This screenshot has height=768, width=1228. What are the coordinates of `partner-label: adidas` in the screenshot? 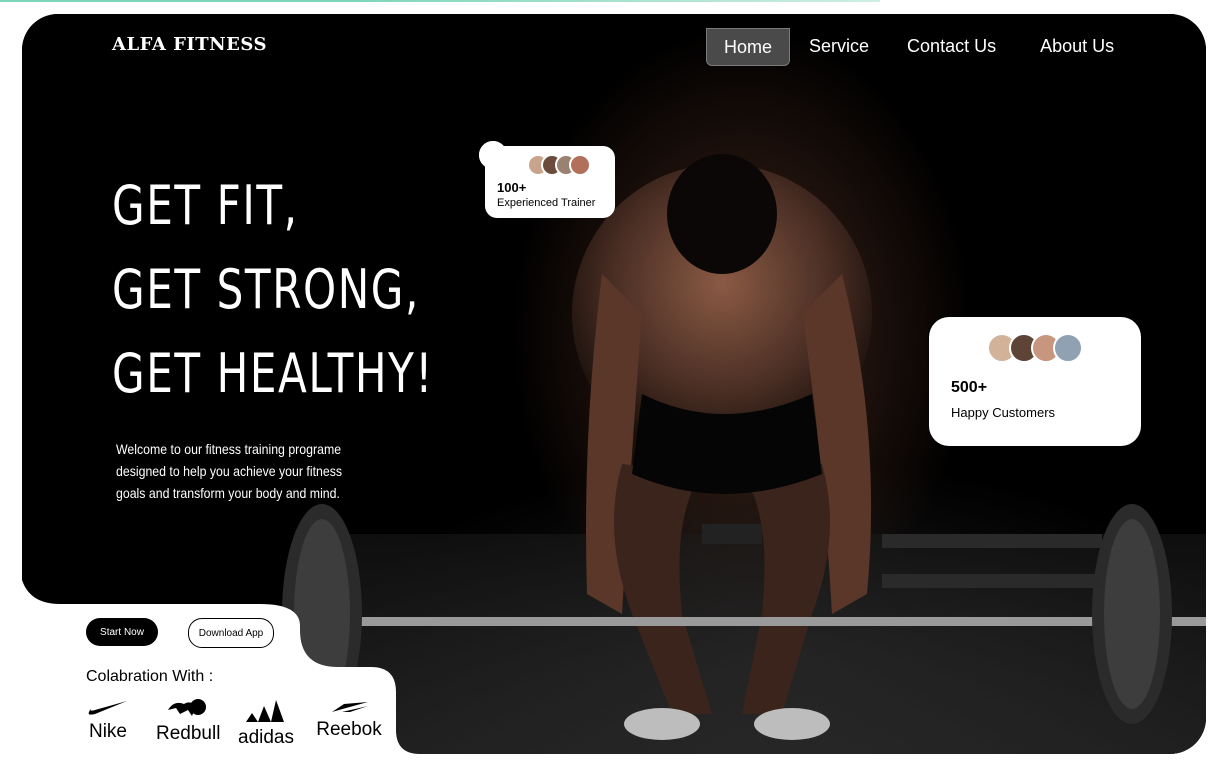 It's located at (266, 737).